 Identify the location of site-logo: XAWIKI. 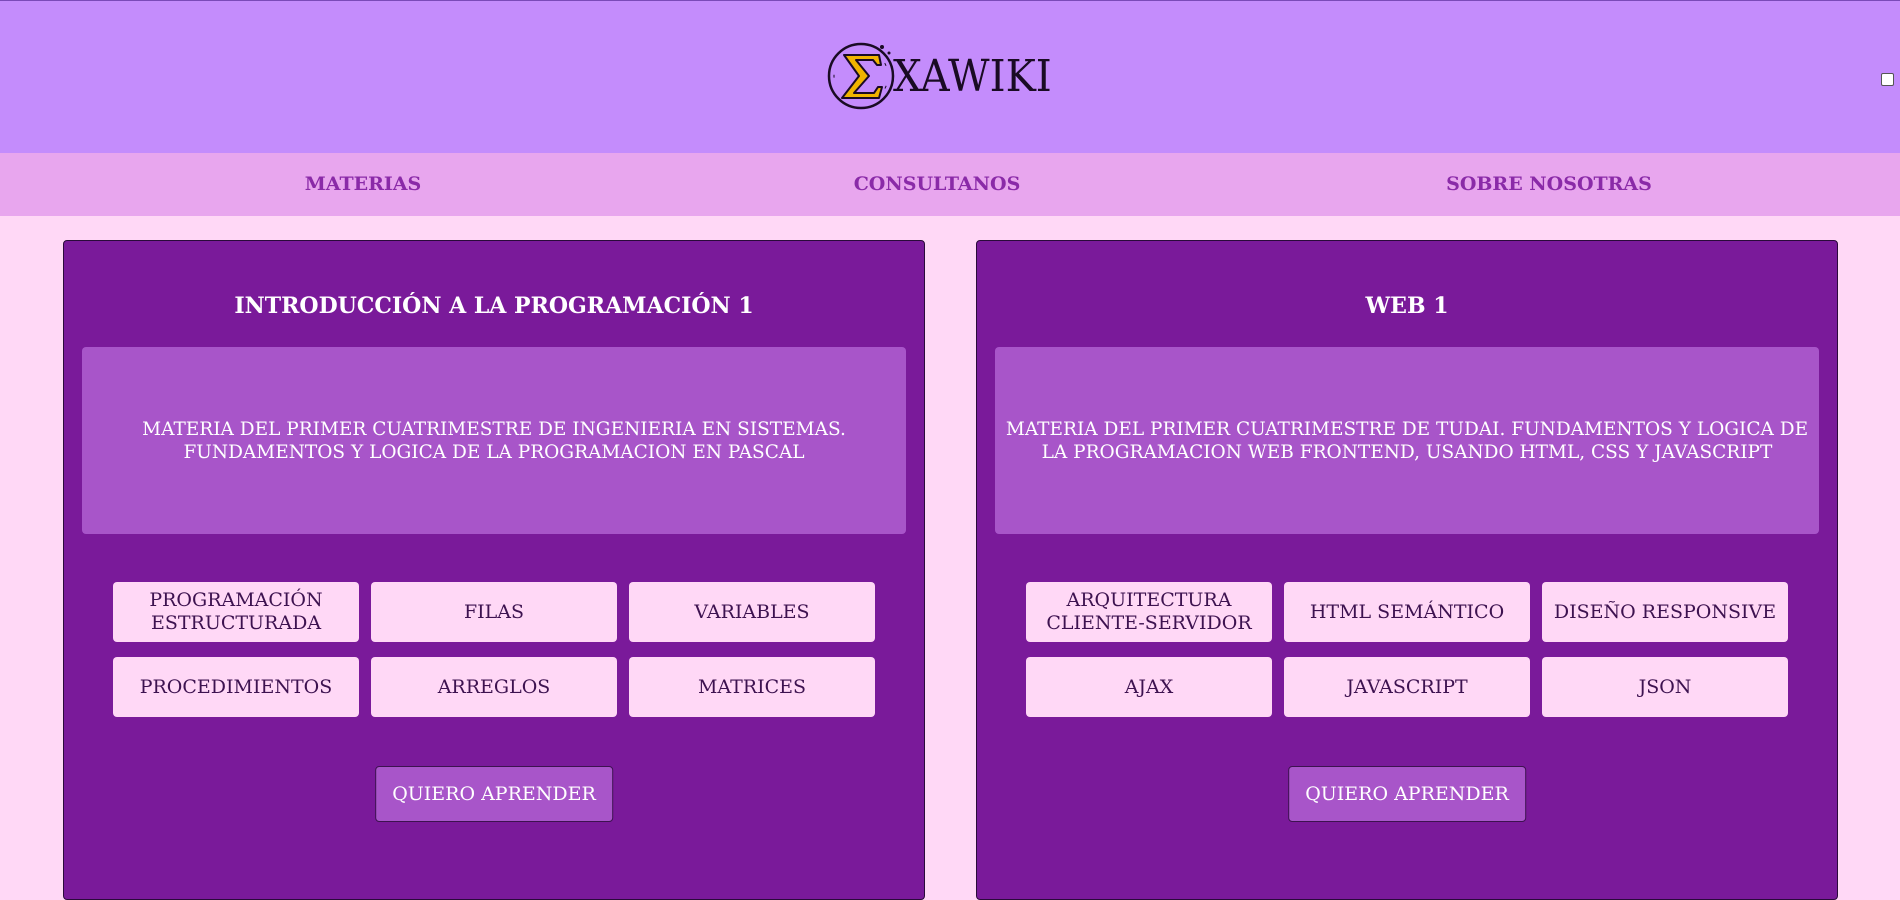
(946, 76).